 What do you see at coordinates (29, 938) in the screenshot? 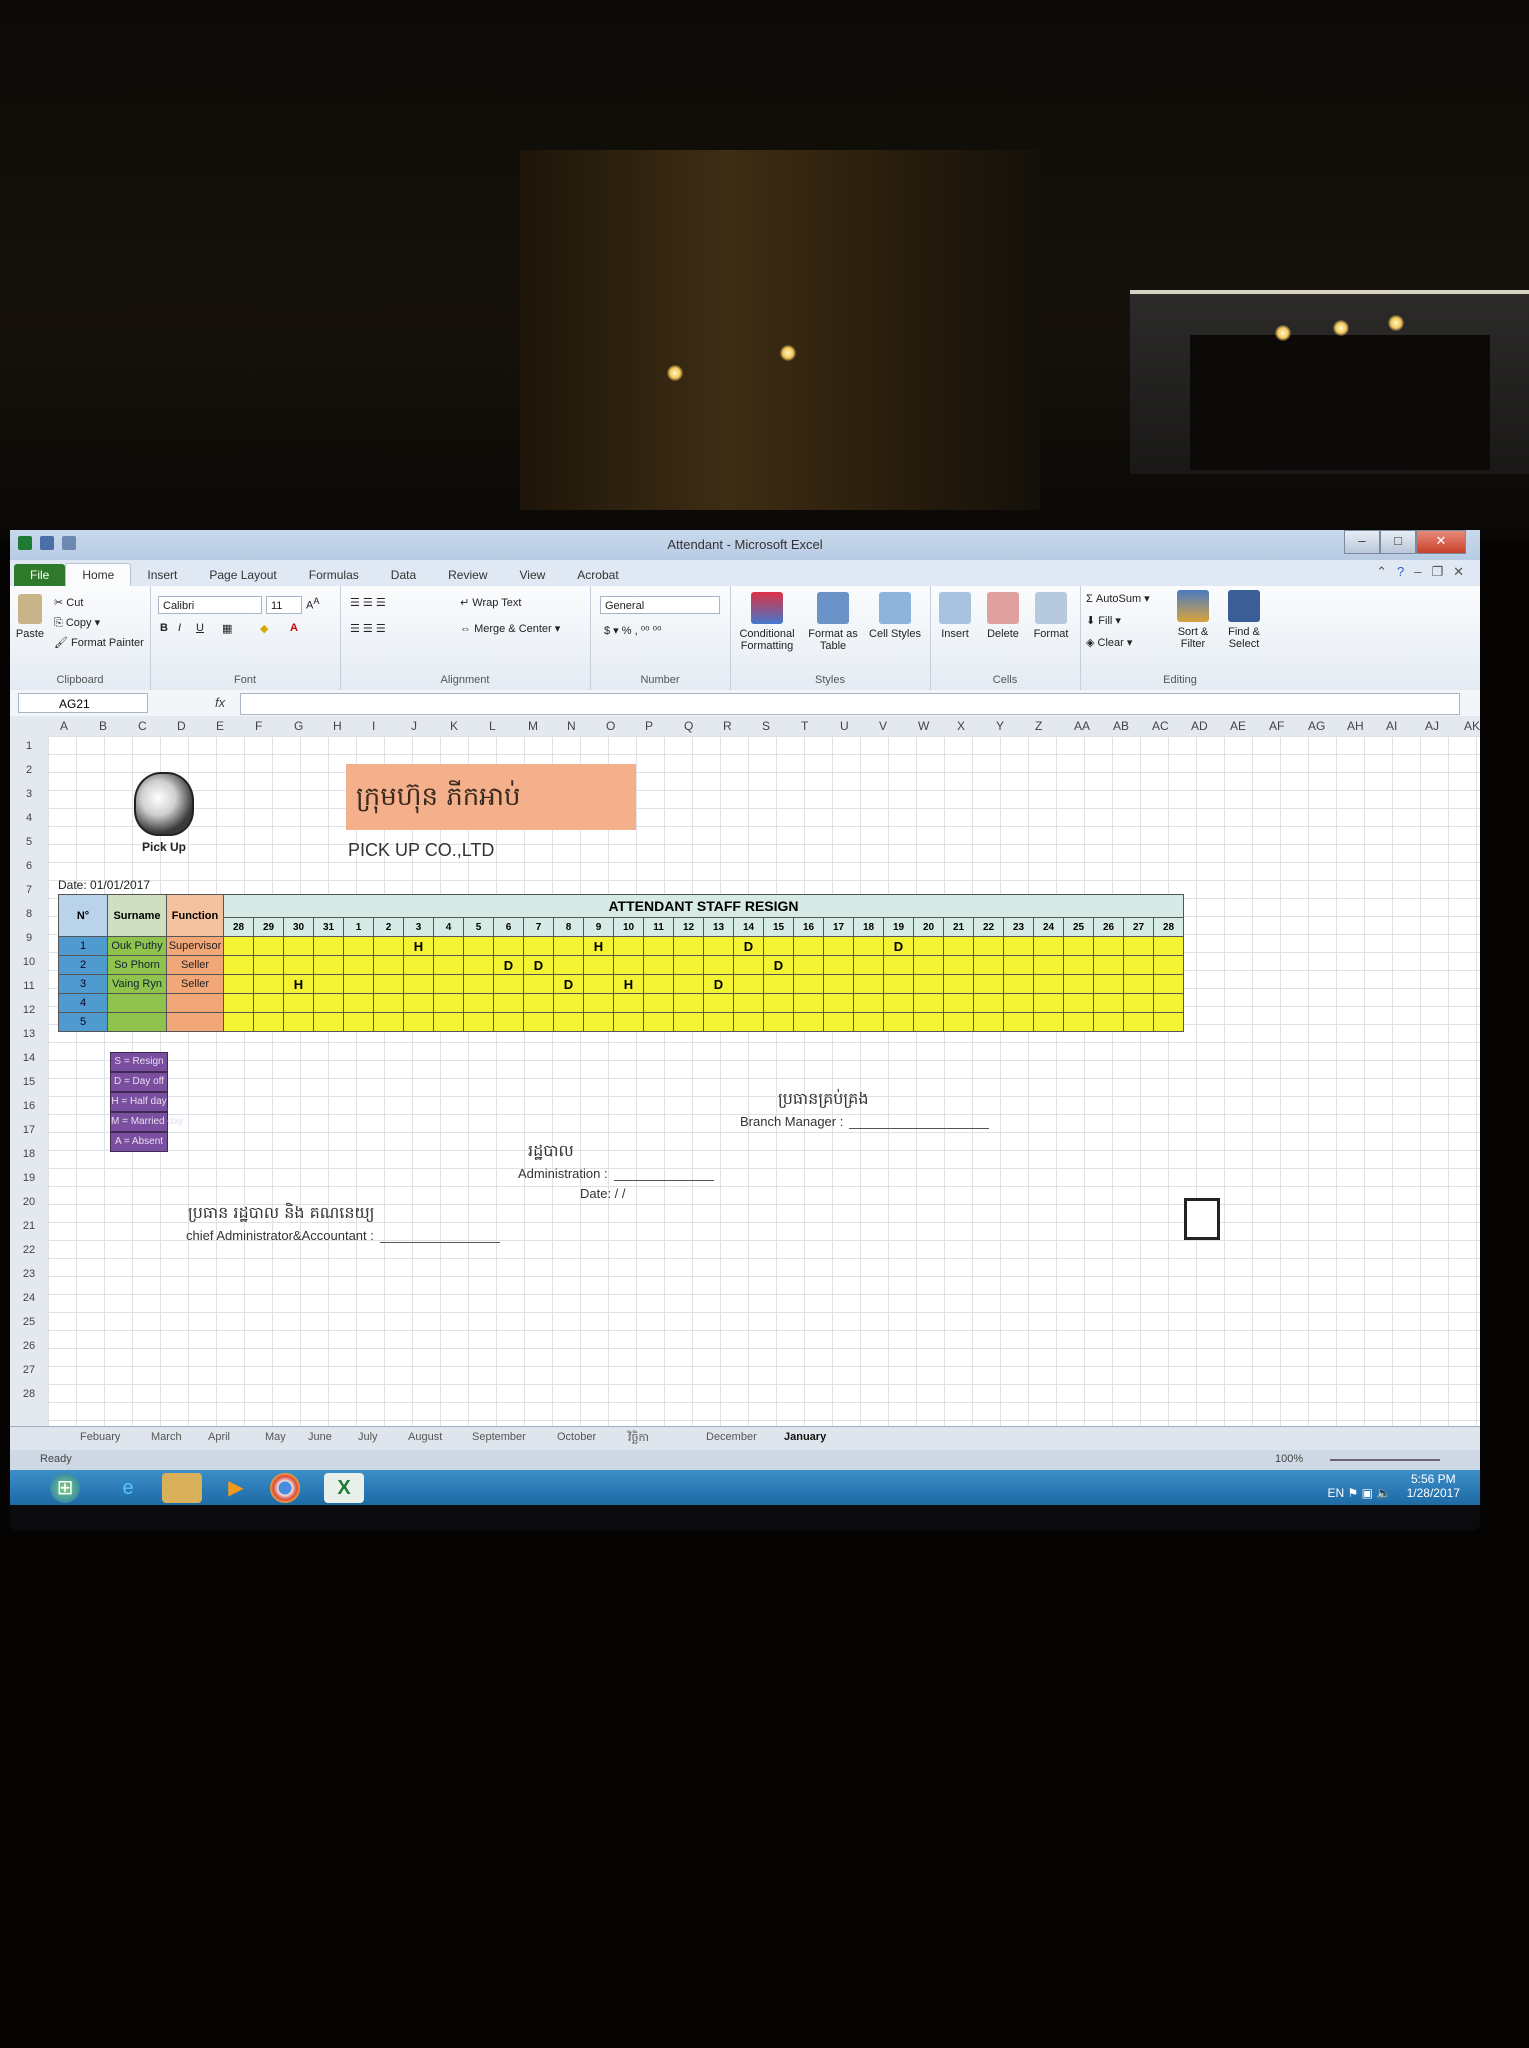
I see `row-header: 9` at bounding box center [29, 938].